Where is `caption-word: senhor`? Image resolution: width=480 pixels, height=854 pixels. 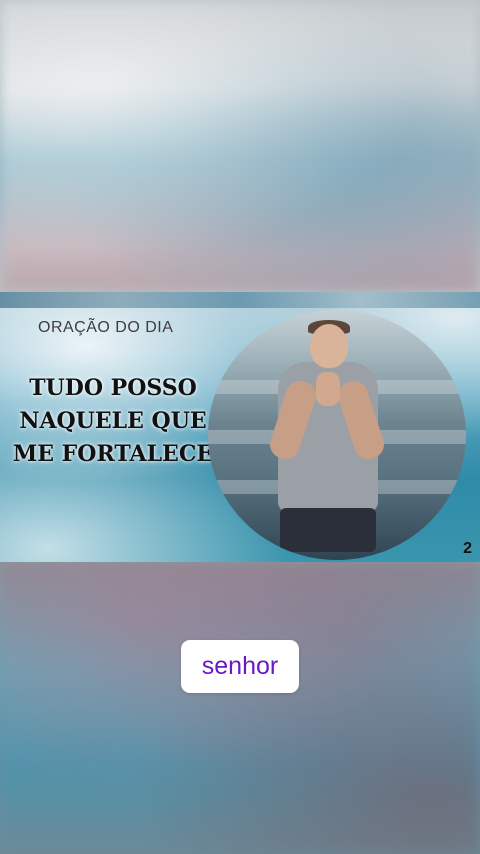
caption-word: senhor is located at coordinates (240, 666).